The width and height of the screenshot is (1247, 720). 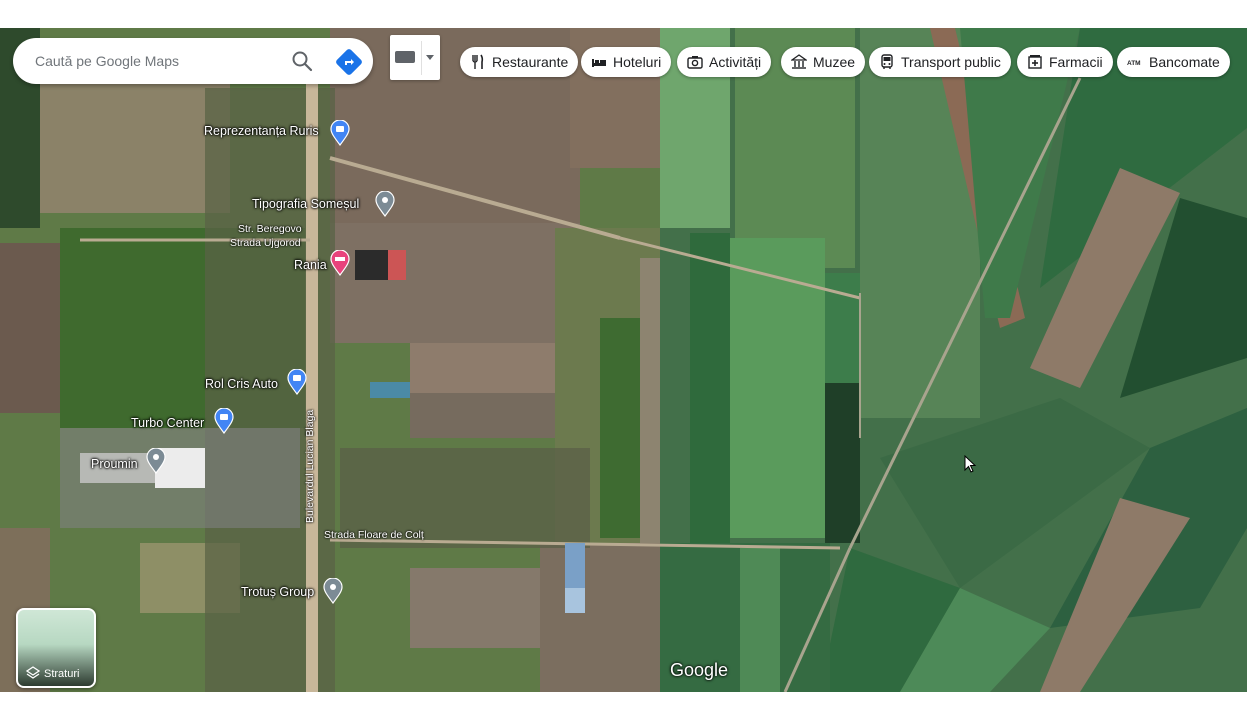 What do you see at coordinates (637, 62) in the screenshot?
I see `chip-label: Hoteluri` at bounding box center [637, 62].